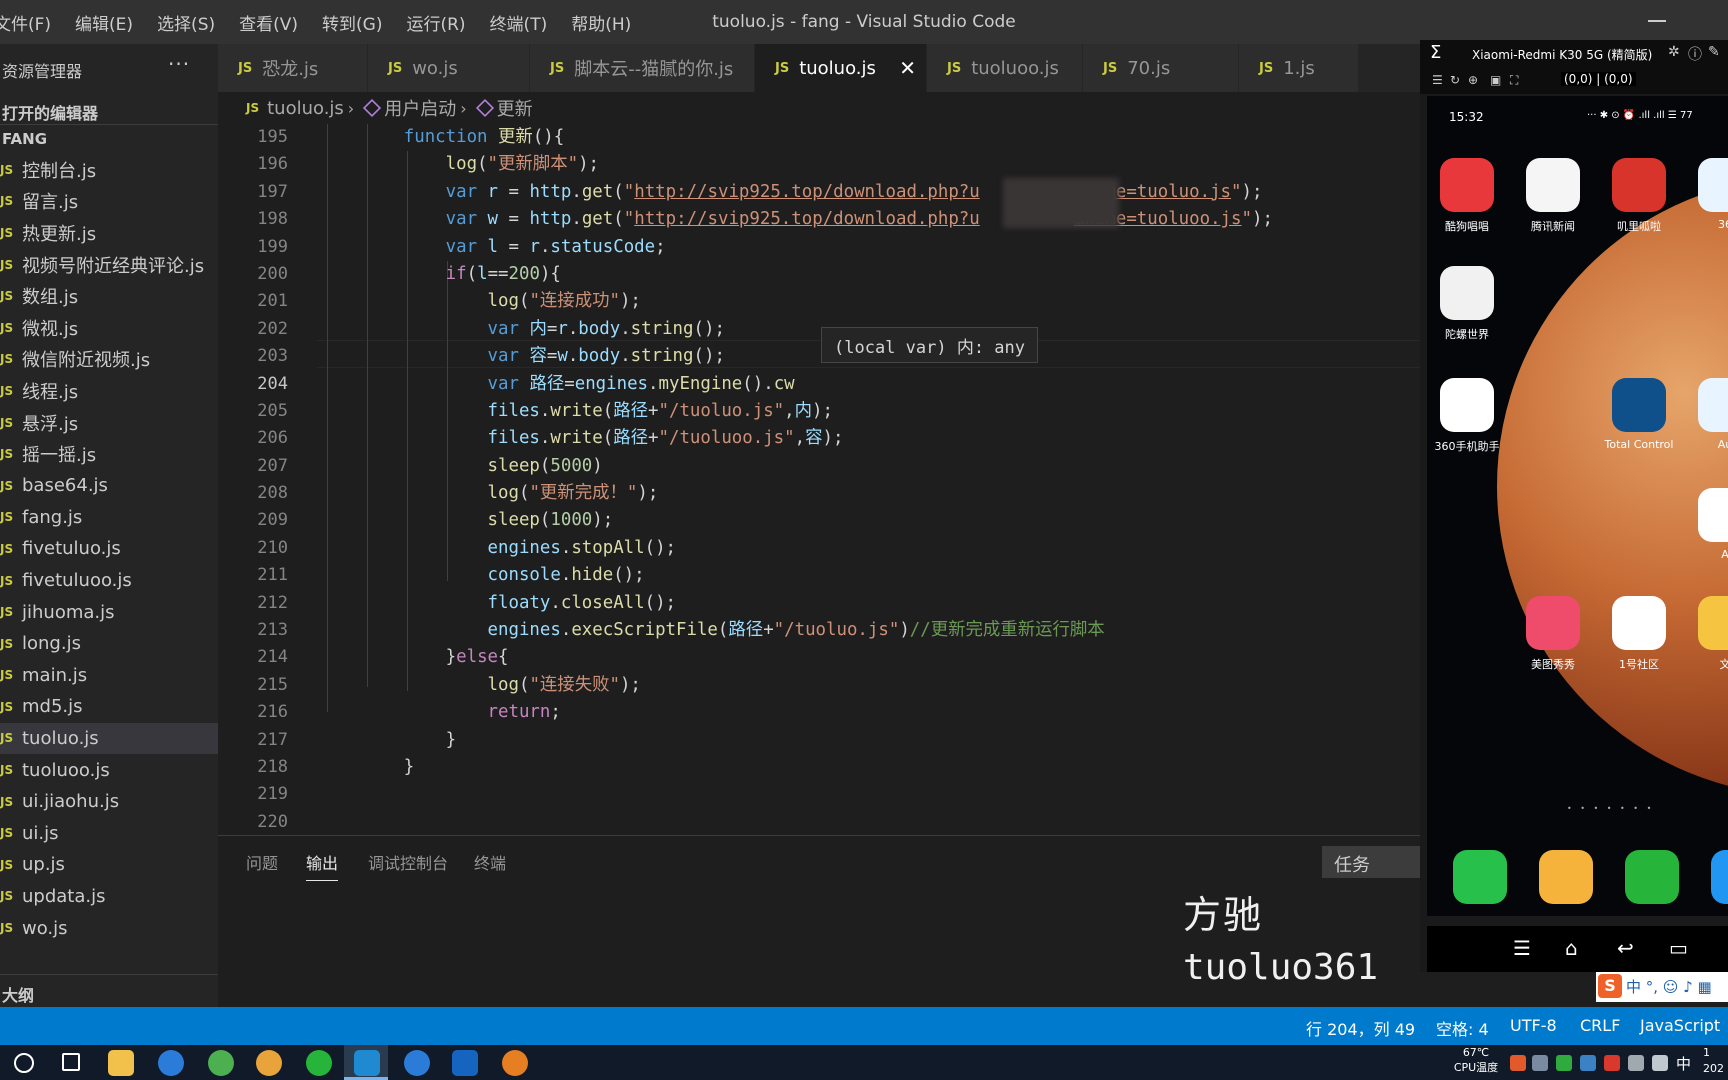 The image size is (1728, 1080). What do you see at coordinates (109, 296) in the screenshot?
I see `file-item: JS 数组.js` at bounding box center [109, 296].